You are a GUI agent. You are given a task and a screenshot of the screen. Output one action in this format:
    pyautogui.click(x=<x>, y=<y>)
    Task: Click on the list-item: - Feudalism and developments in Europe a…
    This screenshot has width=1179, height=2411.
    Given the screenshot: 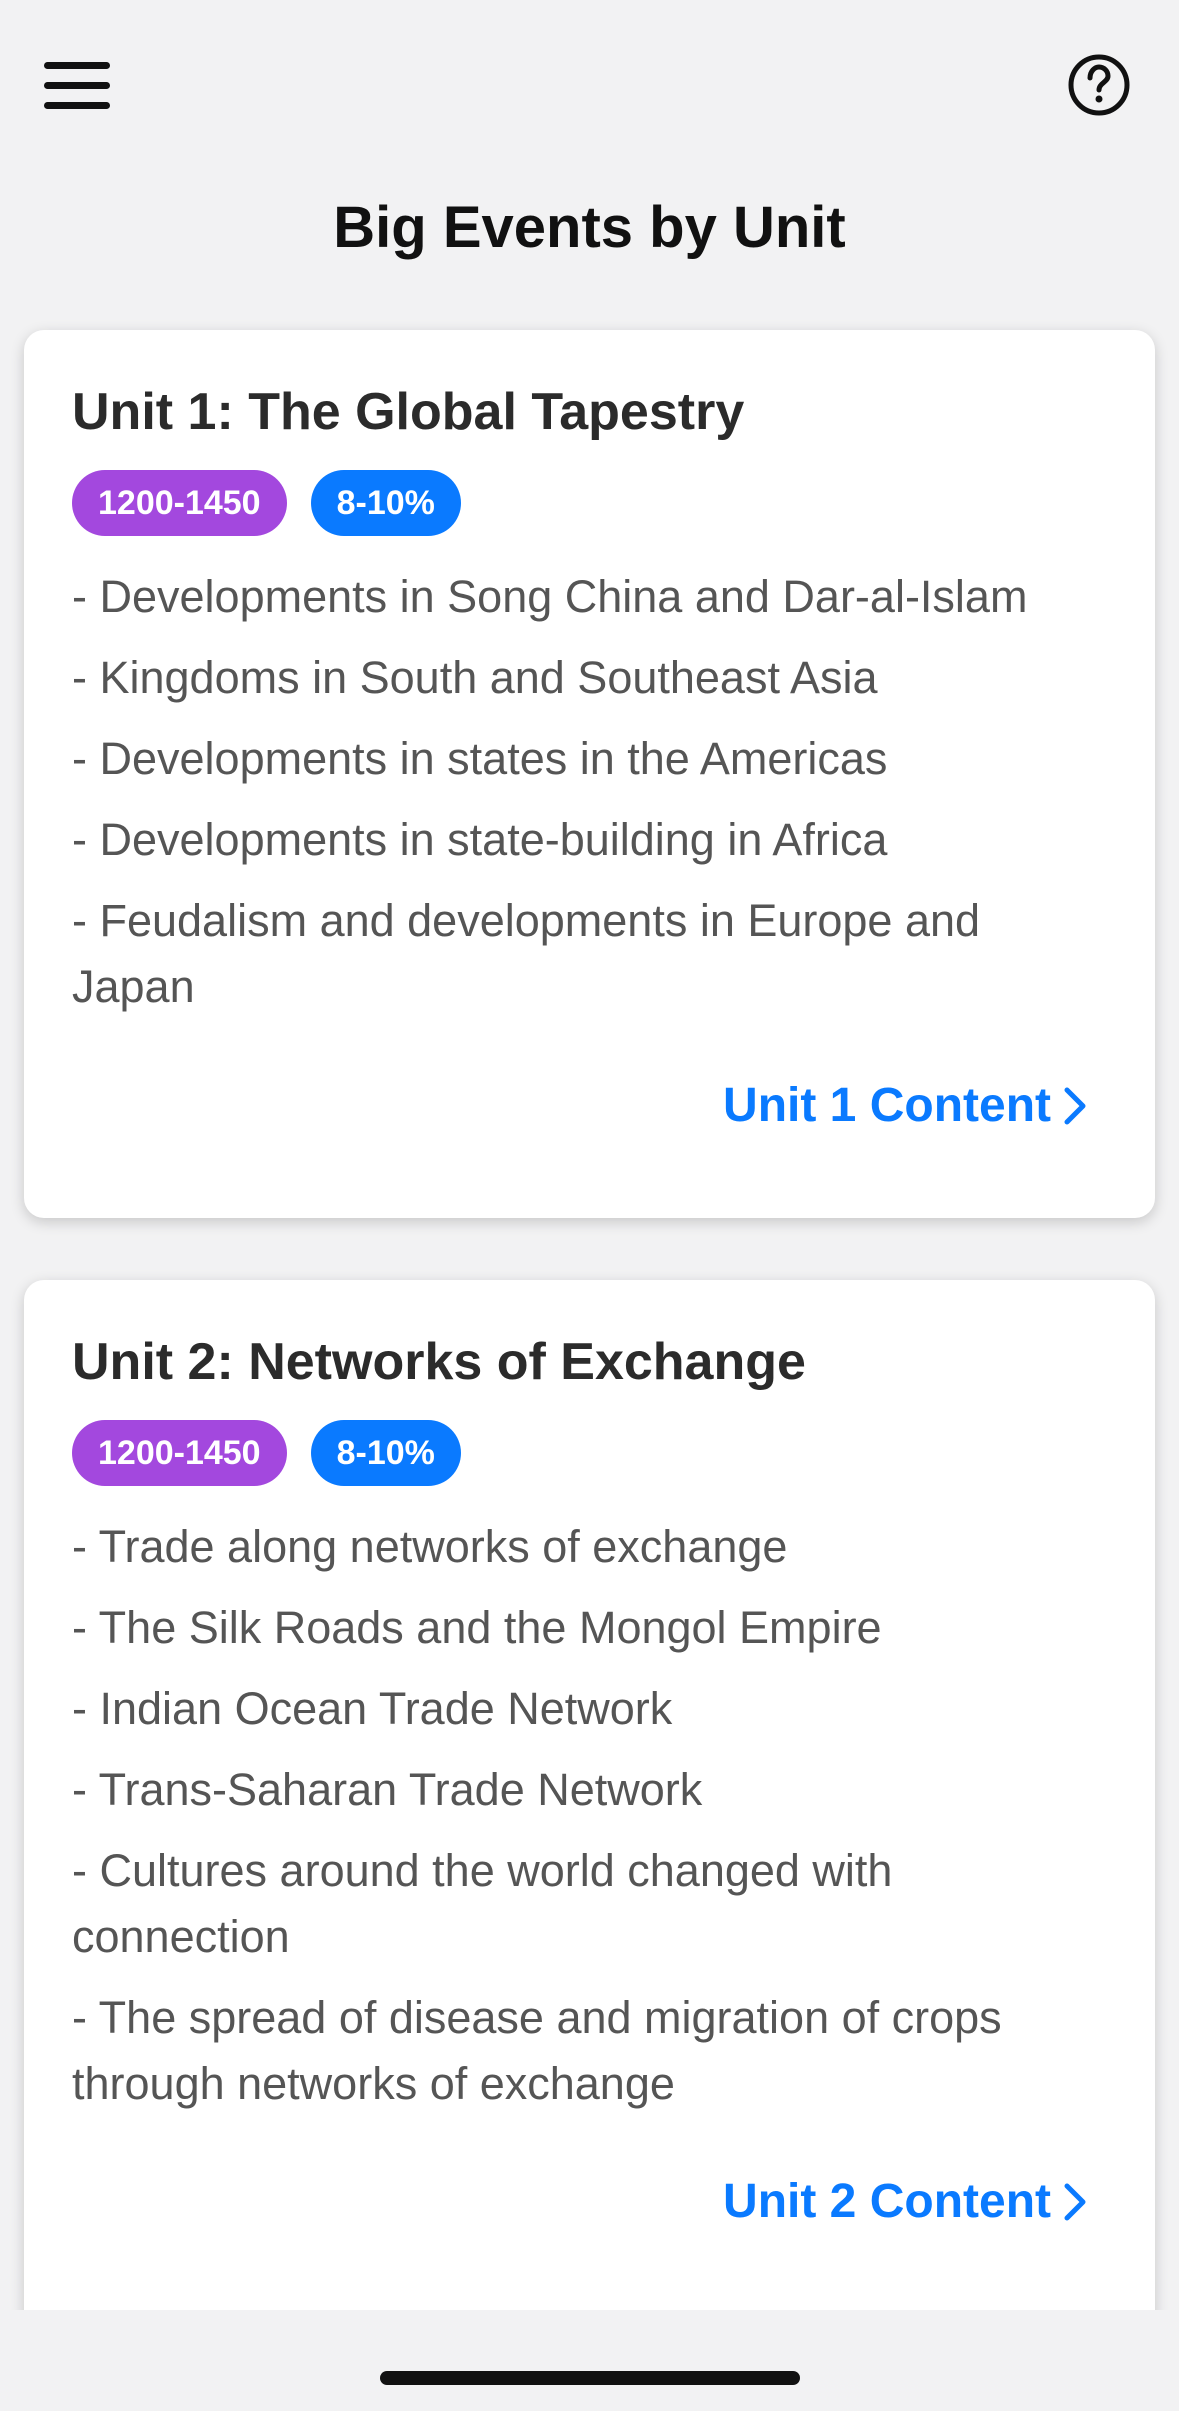 What is the action you would take?
    pyautogui.click(x=526, y=953)
    